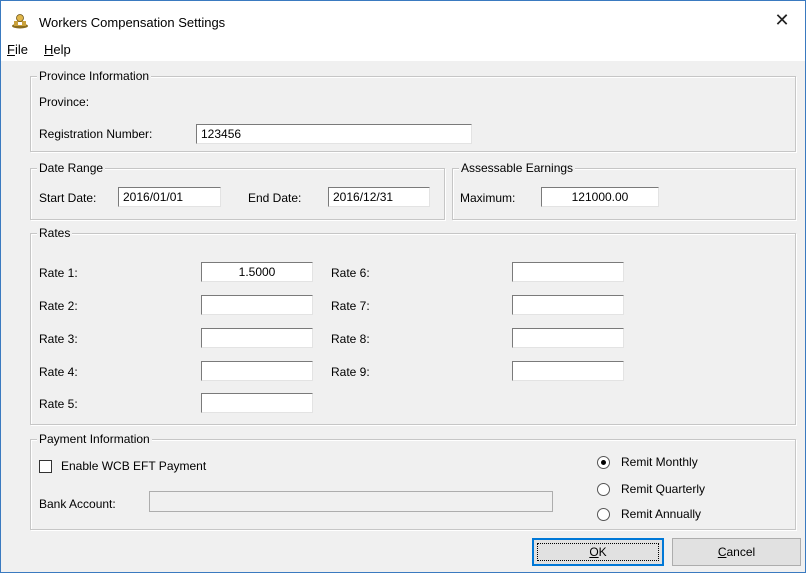 The height and width of the screenshot is (573, 806). What do you see at coordinates (58, 372) in the screenshot?
I see `rate-4-label: Rate 4:` at bounding box center [58, 372].